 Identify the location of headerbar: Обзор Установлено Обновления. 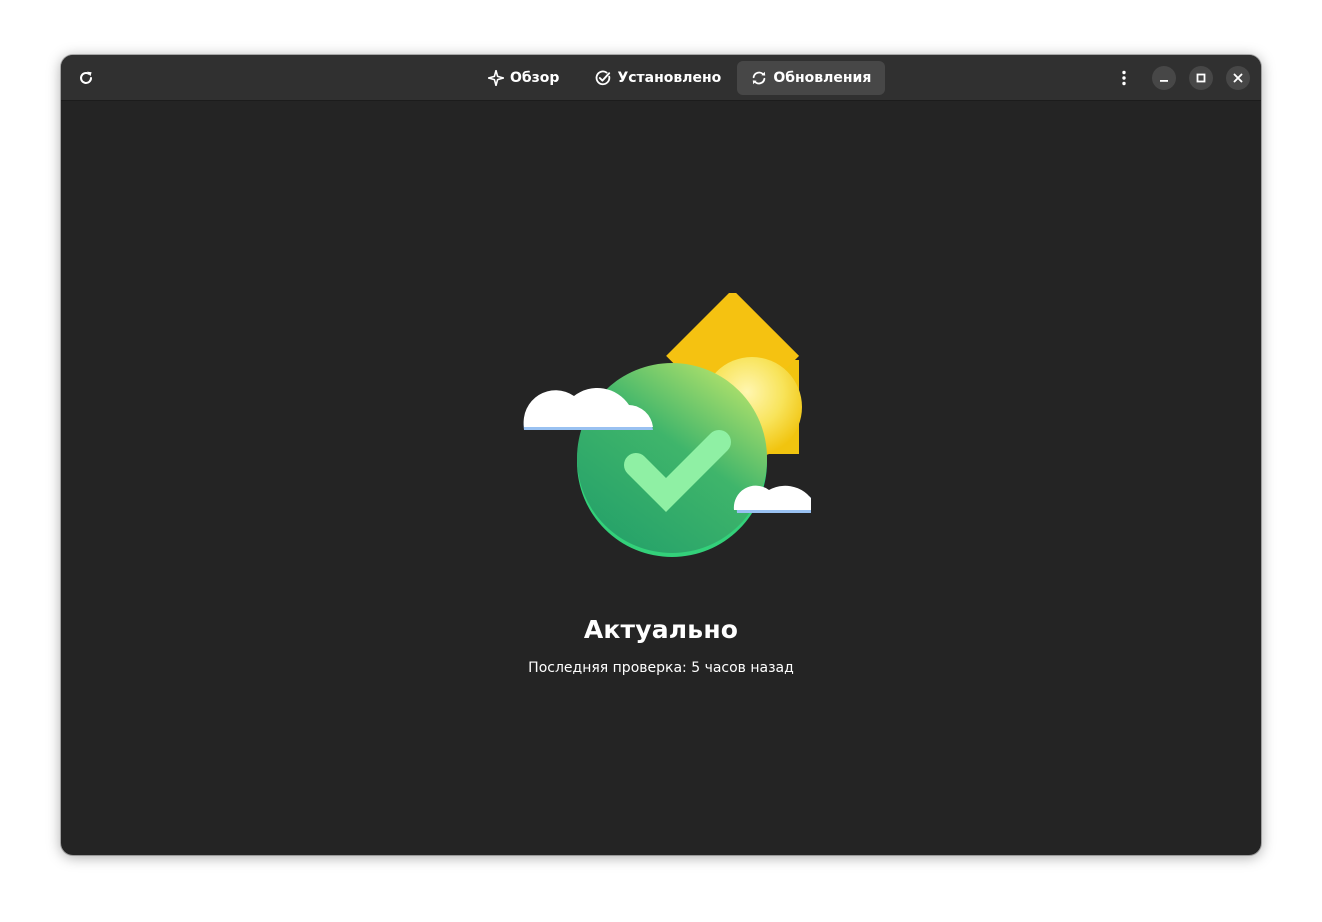
(661, 78).